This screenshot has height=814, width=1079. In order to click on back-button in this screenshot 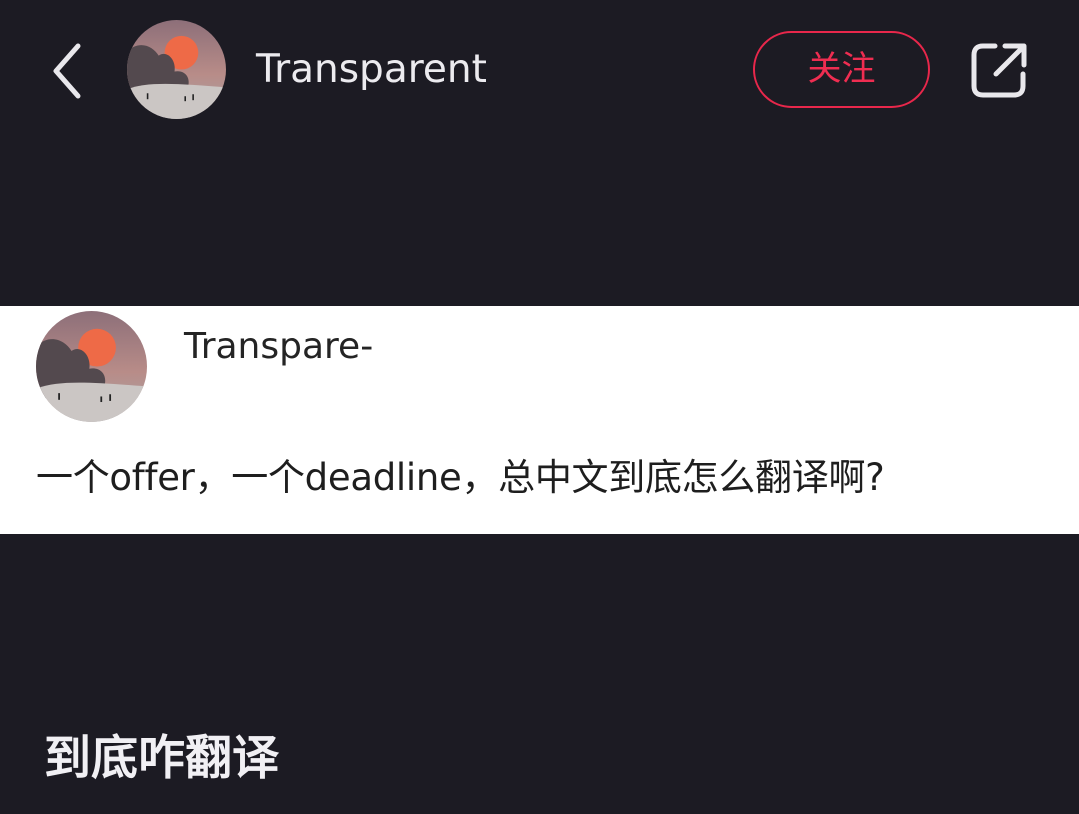, I will do `click(67, 71)`.